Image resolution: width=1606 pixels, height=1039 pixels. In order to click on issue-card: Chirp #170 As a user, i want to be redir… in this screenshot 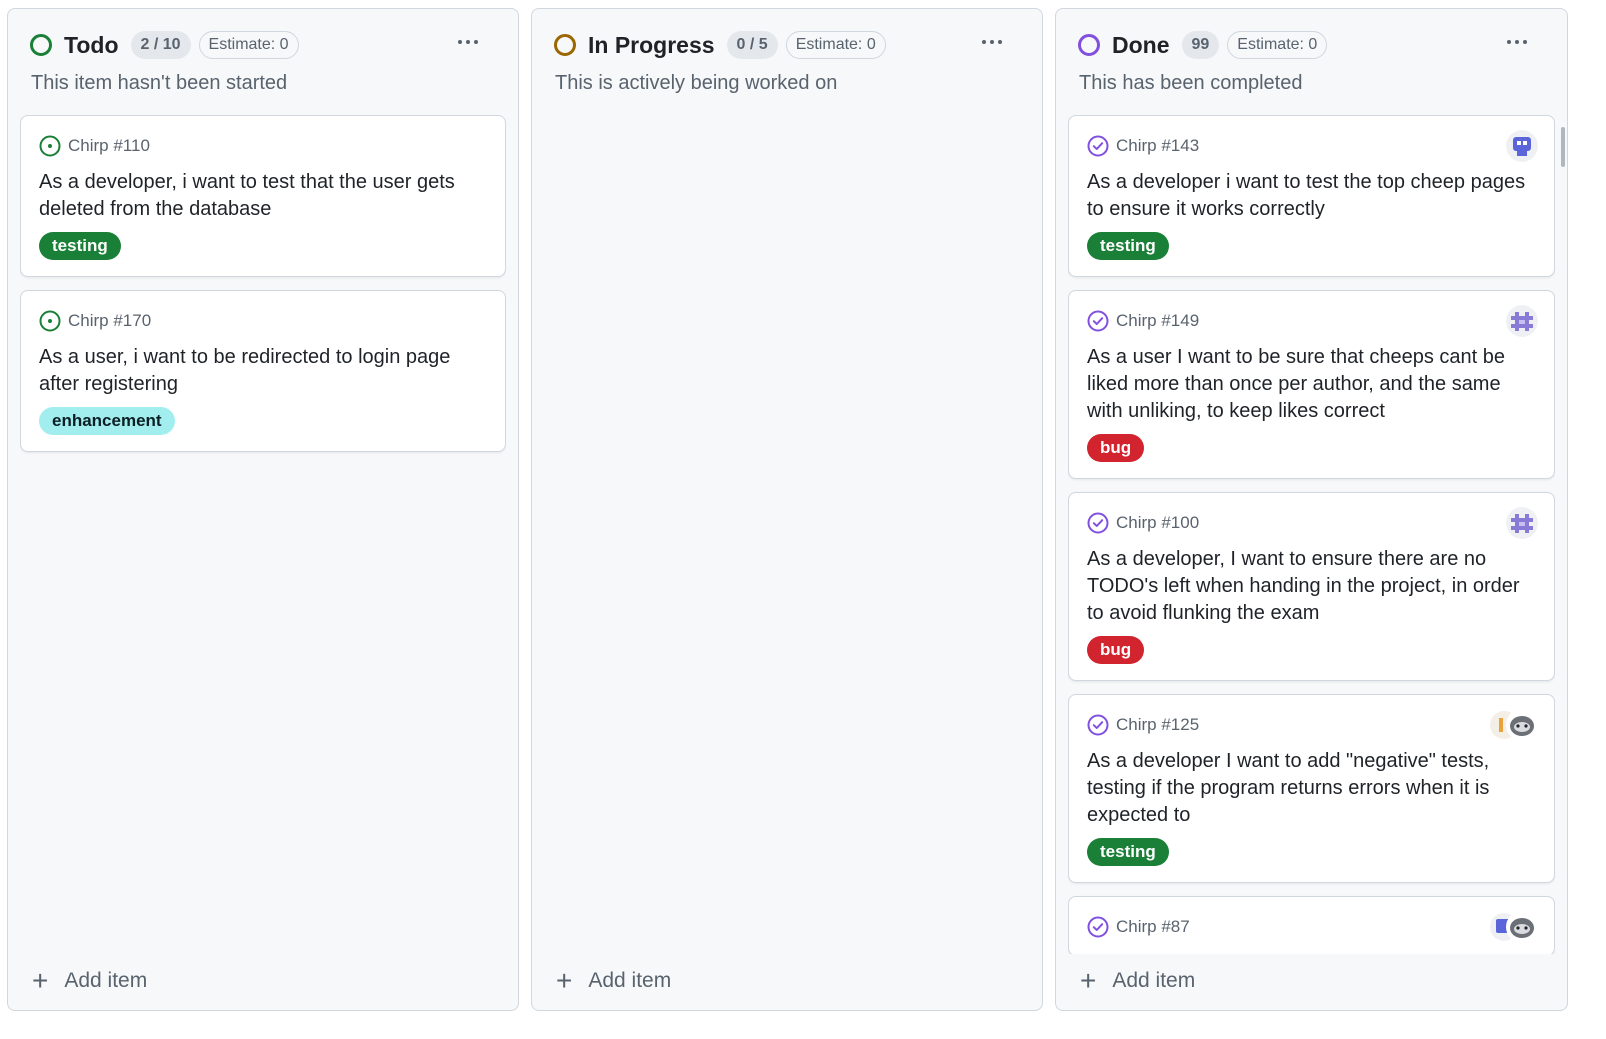, I will do `click(263, 371)`.